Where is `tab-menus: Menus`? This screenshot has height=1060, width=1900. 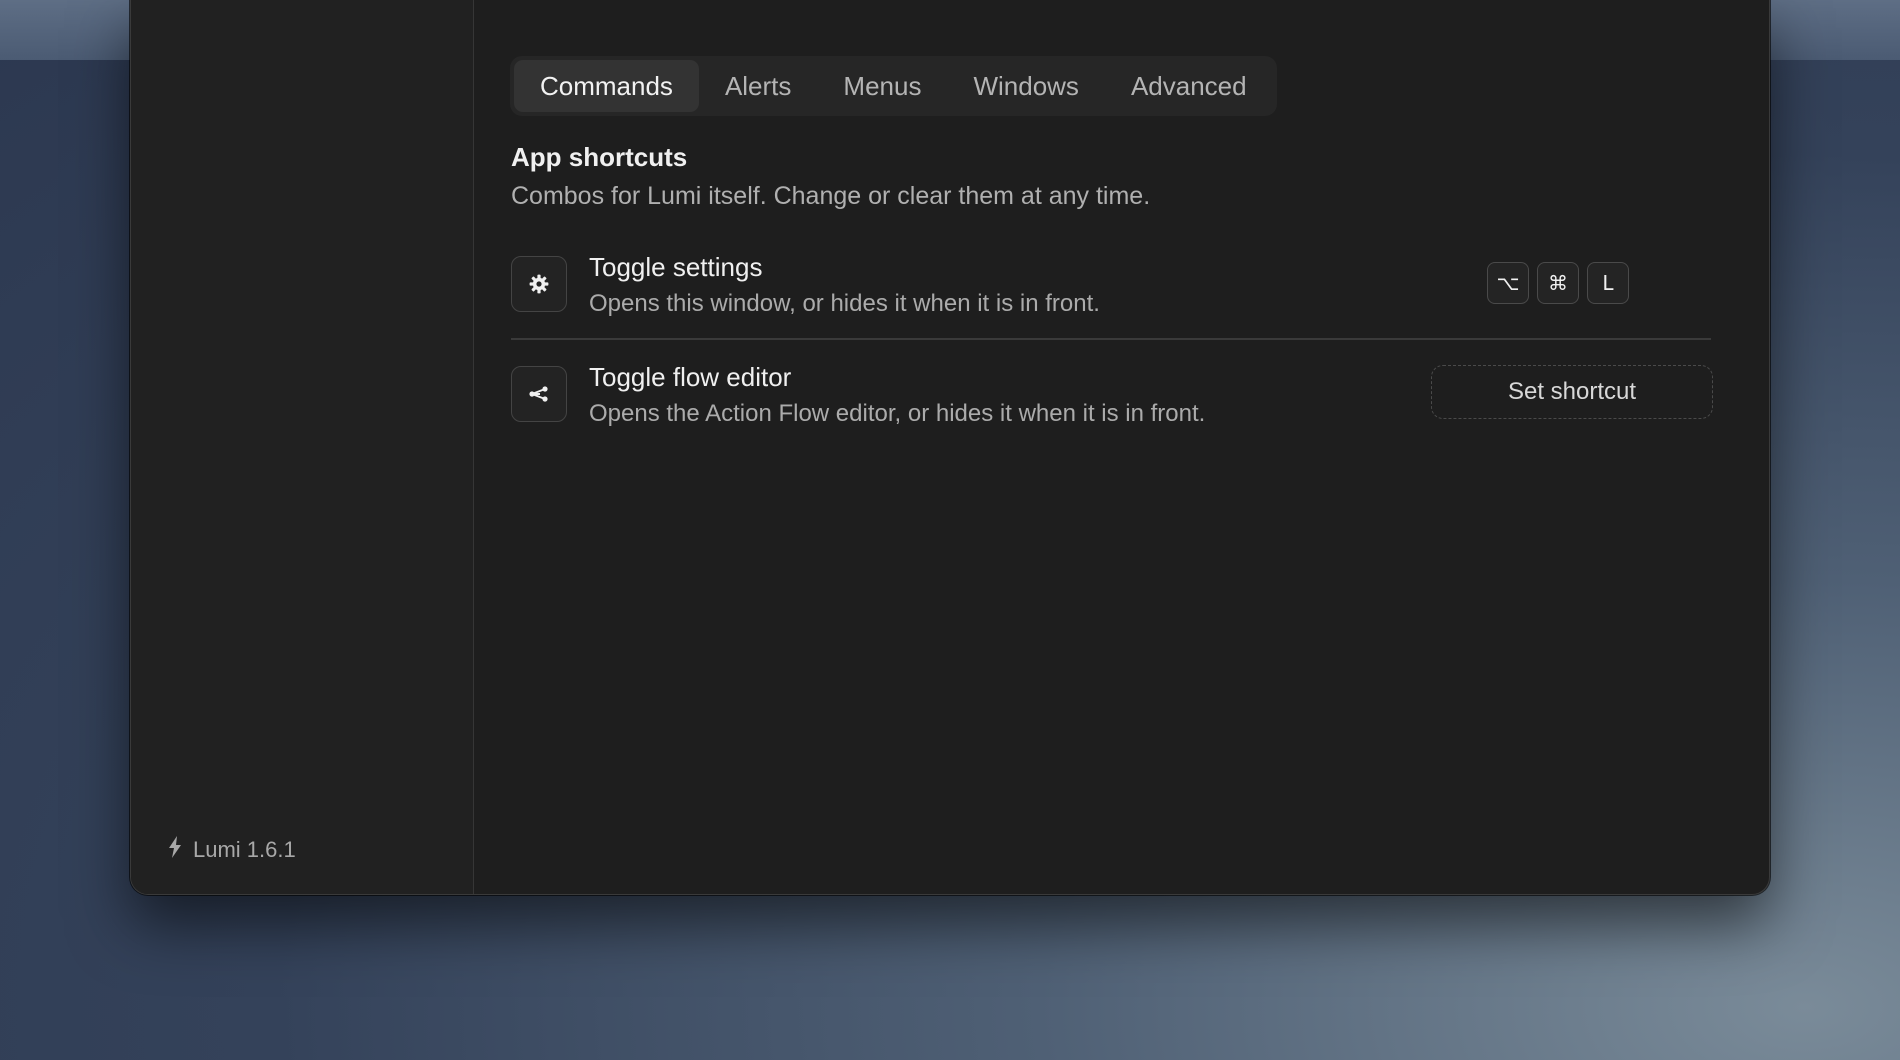 tab-menus: Menus is located at coordinates (882, 86).